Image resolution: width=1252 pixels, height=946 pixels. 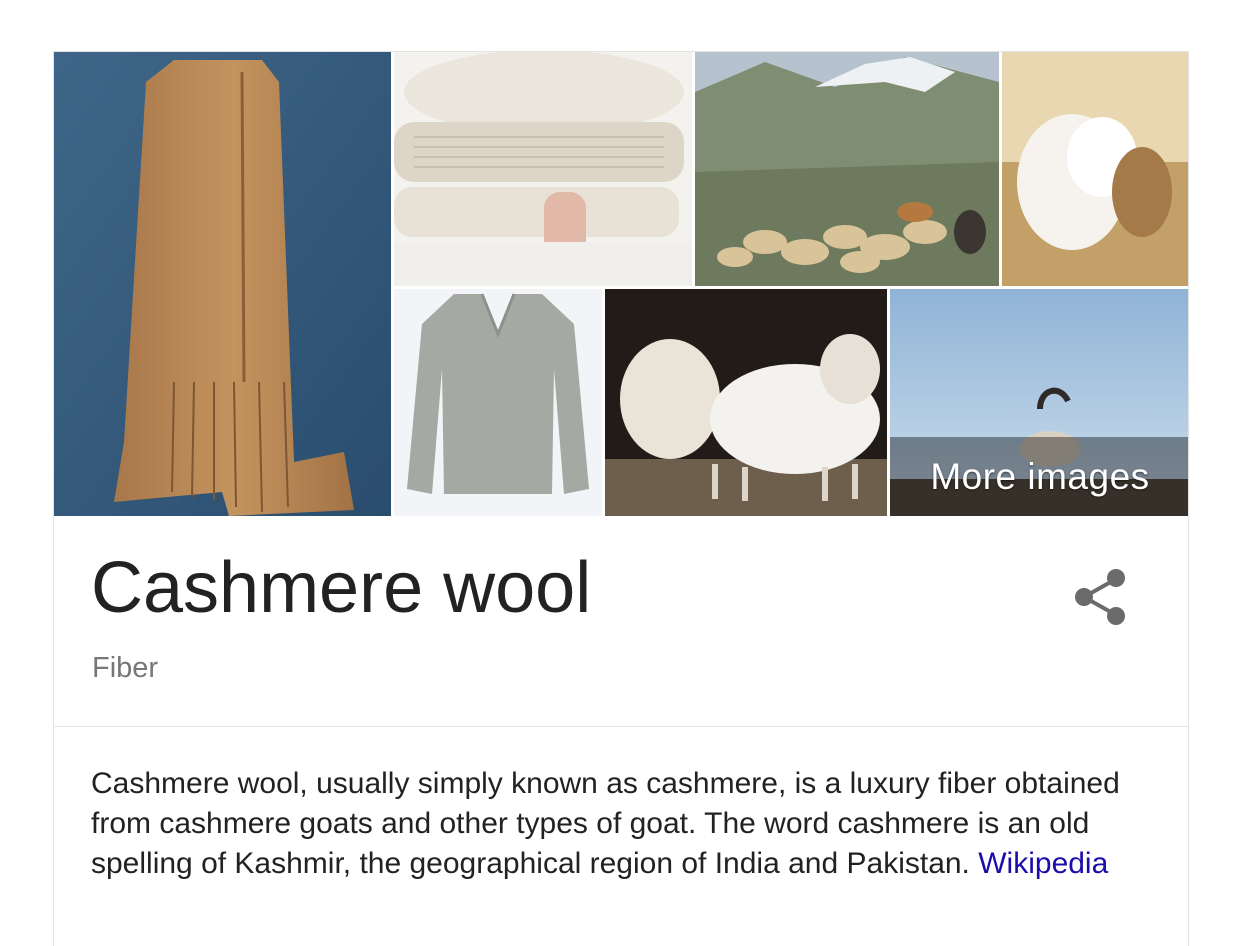 What do you see at coordinates (1039, 402) in the screenshot?
I see `image-ibex-more-images: More images` at bounding box center [1039, 402].